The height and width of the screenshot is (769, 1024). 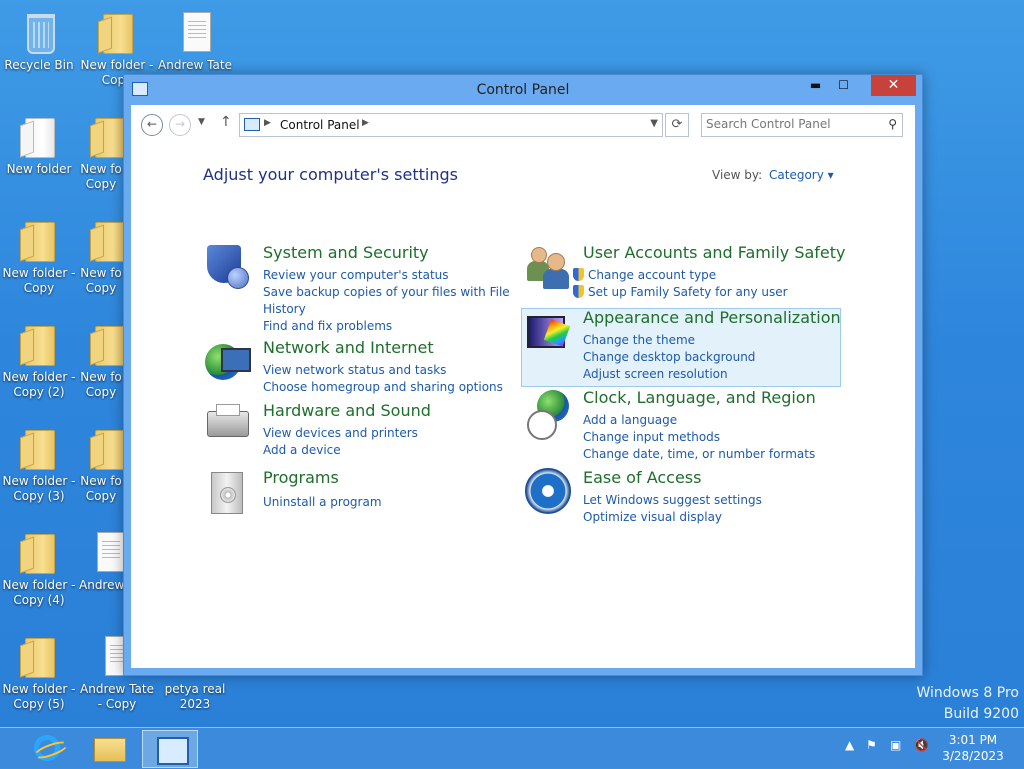 What do you see at coordinates (152, 125) in the screenshot?
I see `back-button: ←` at bounding box center [152, 125].